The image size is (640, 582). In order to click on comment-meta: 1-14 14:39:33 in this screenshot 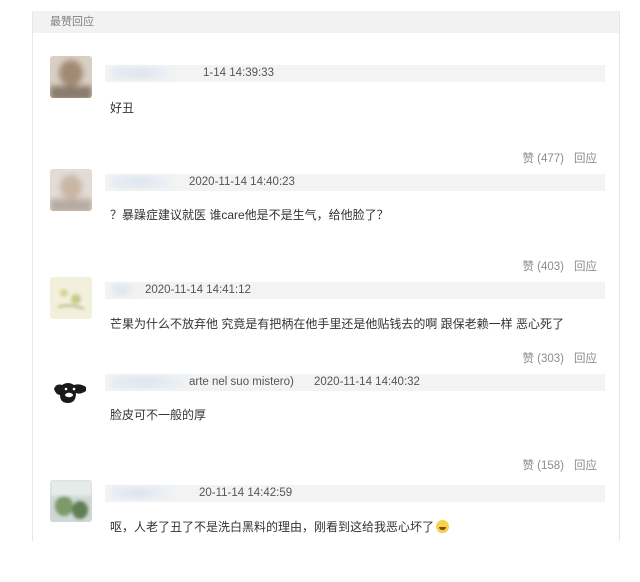, I will do `click(355, 73)`.